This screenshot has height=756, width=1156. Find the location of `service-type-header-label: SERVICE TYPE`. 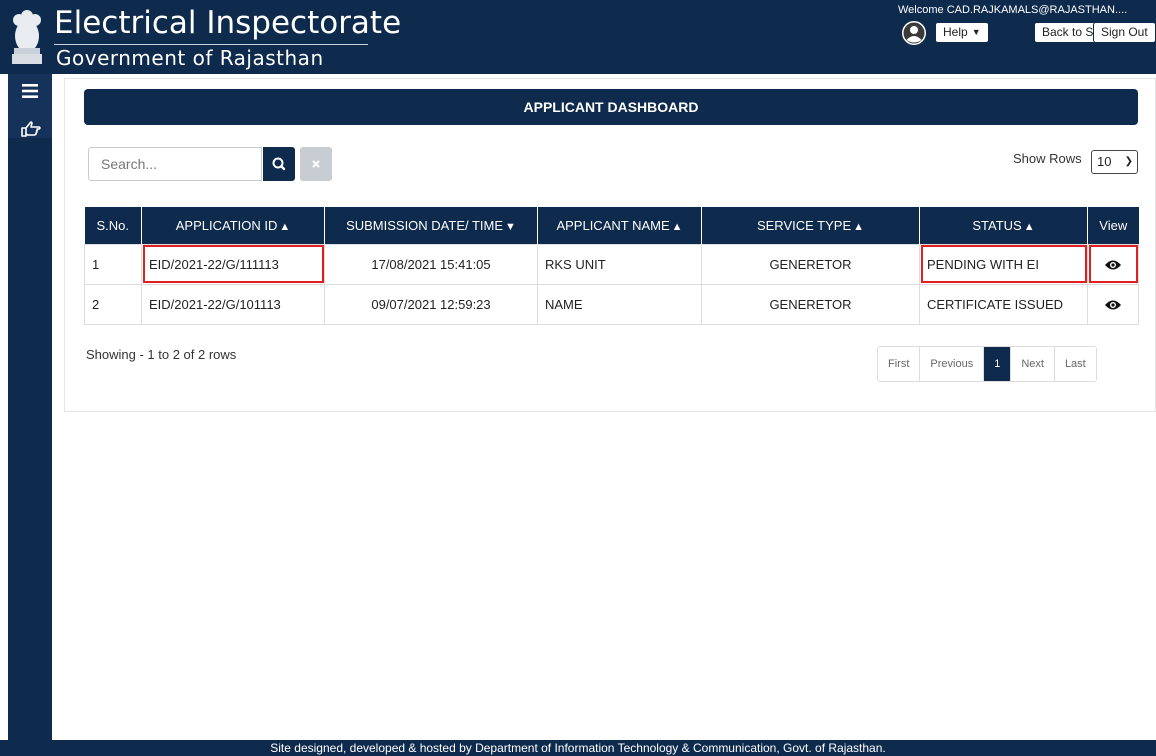

service-type-header-label: SERVICE TYPE is located at coordinates (804, 225).